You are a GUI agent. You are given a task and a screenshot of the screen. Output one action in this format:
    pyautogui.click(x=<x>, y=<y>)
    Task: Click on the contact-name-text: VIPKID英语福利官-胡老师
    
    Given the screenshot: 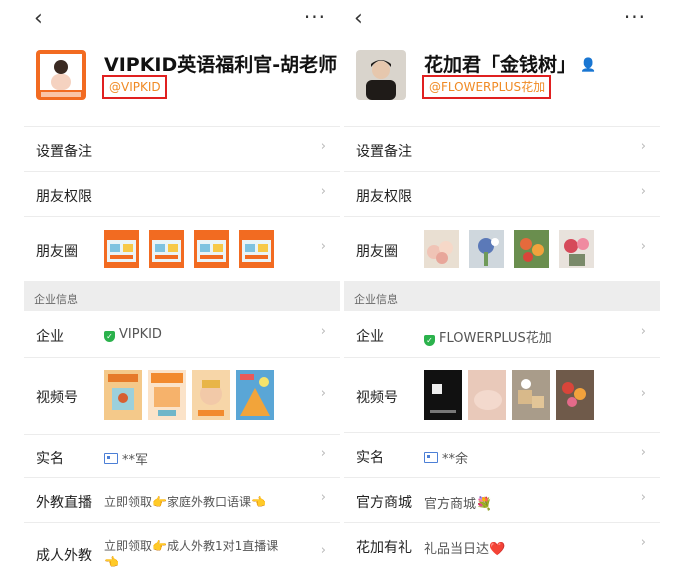 What is the action you would take?
    pyautogui.click(x=221, y=65)
    